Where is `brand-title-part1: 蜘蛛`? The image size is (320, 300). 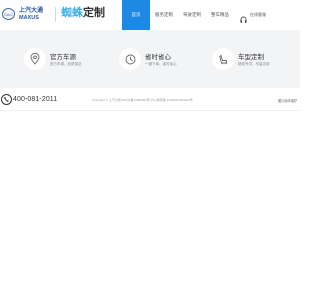
brand-title-part1: 蜘蛛 is located at coordinates (72, 13).